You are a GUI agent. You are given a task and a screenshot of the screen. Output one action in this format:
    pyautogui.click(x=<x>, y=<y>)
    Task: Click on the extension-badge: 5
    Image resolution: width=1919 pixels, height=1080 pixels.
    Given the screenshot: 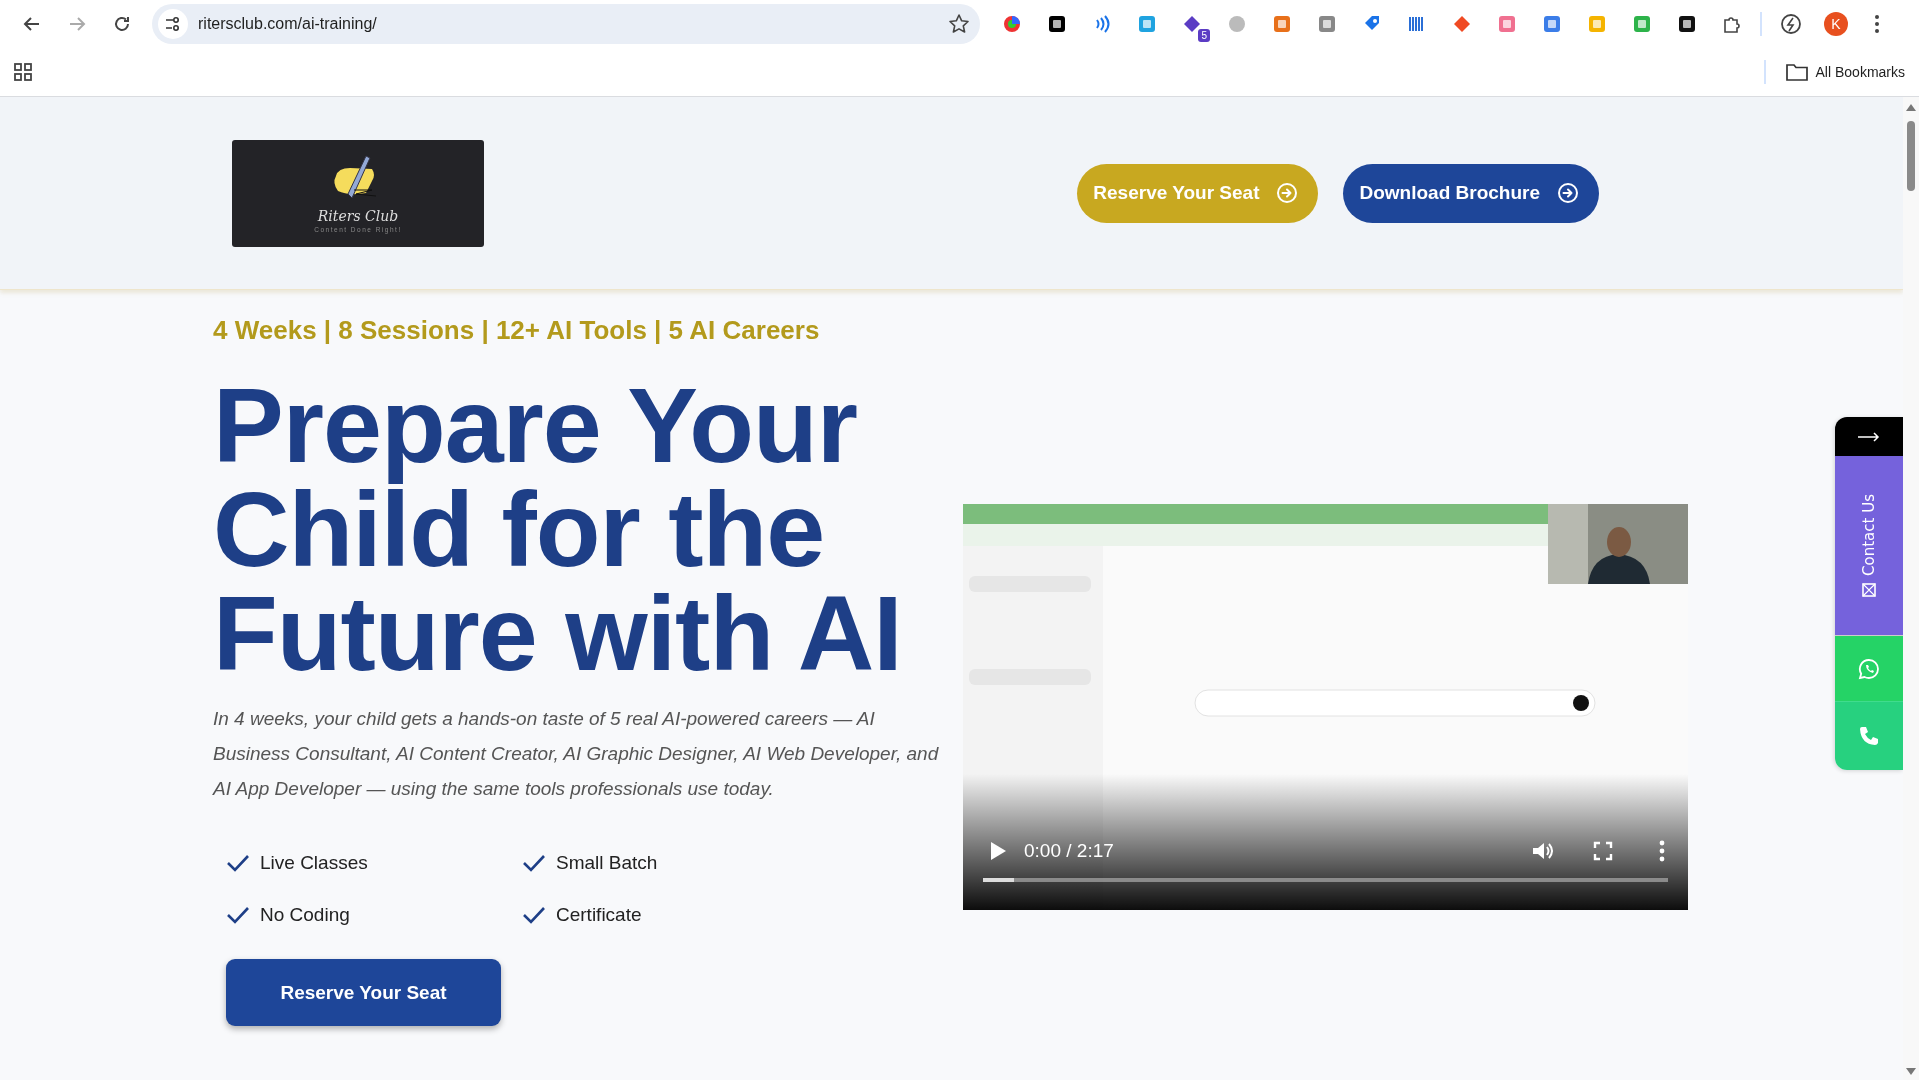 What is the action you would take?
    pyautogui.click(x=1204, y=35)
    